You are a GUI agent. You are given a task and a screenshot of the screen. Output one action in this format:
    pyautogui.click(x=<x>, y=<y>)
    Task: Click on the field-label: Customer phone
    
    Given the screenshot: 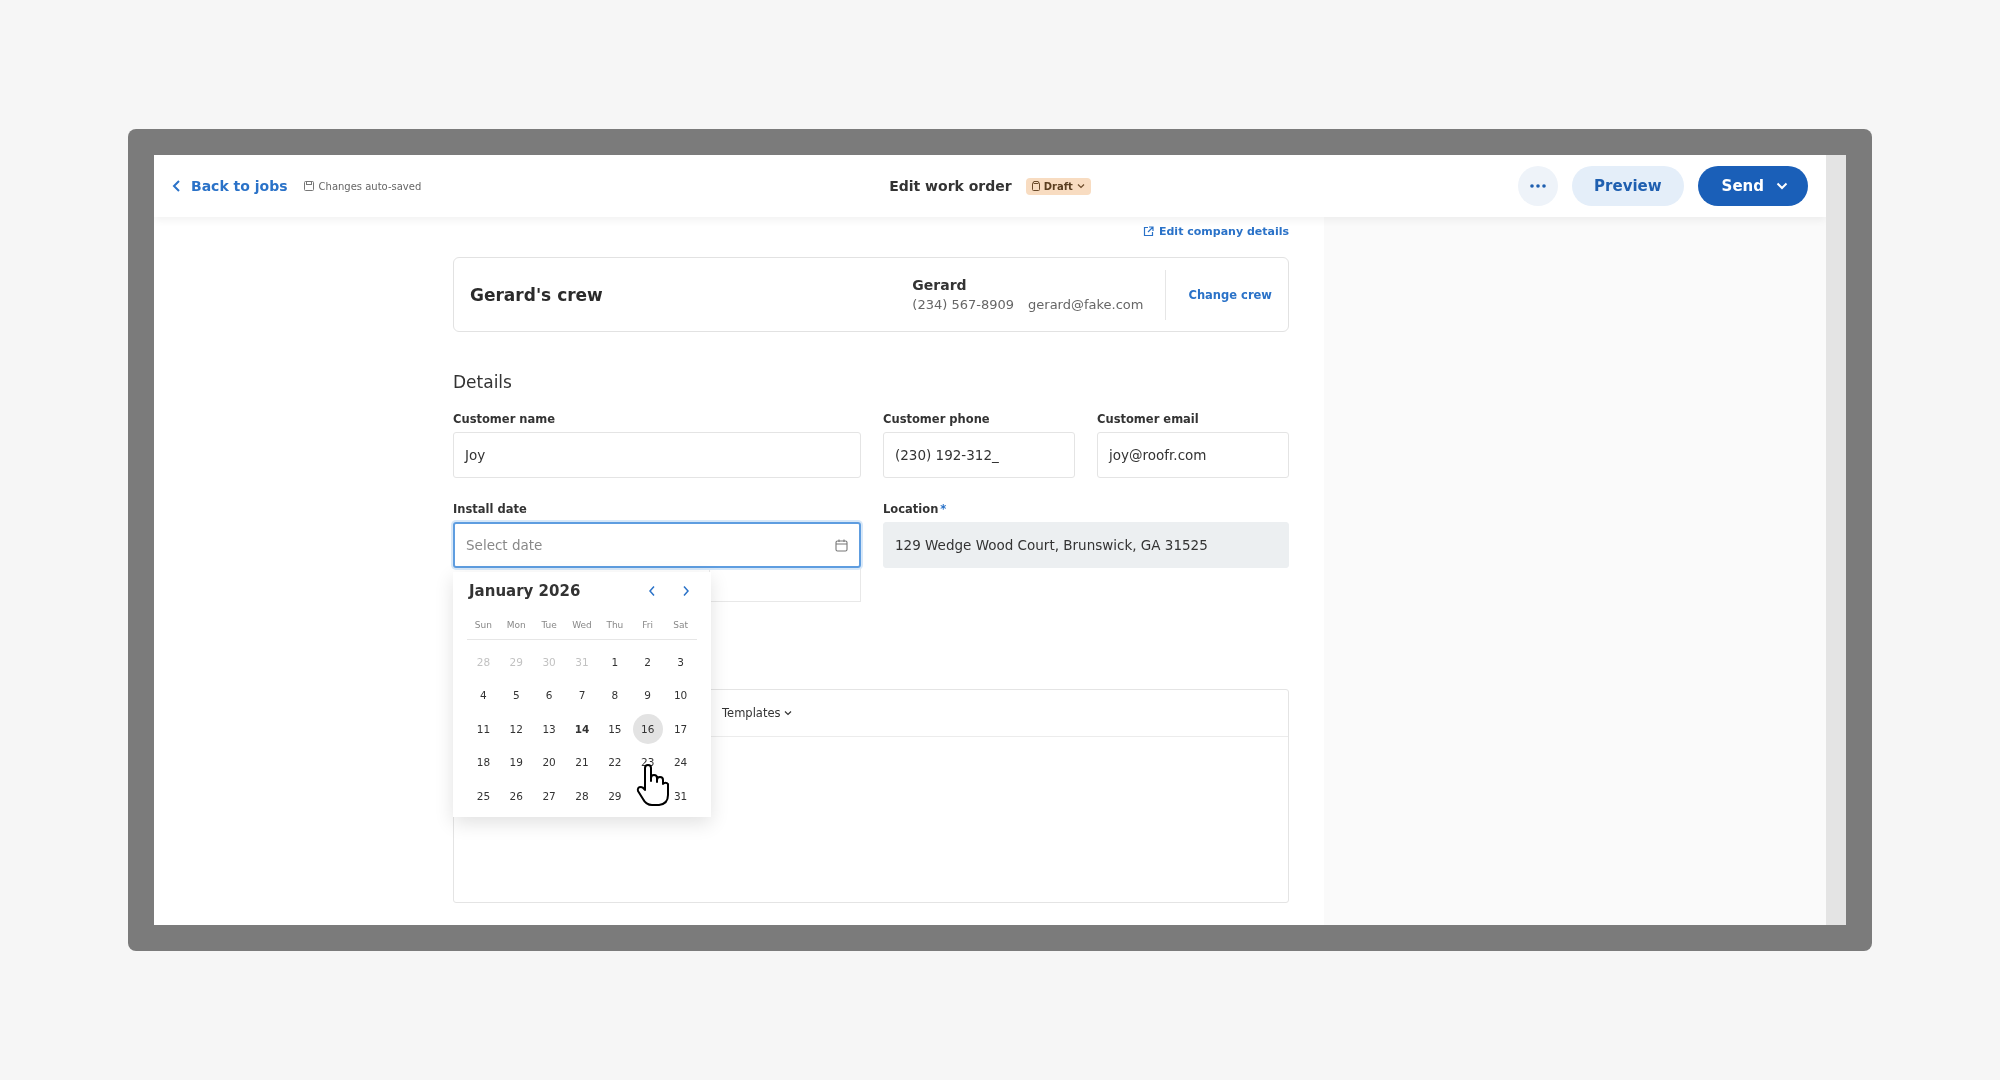 What is the action you would take?
    pyautogui.click(x=937, y=419)
    